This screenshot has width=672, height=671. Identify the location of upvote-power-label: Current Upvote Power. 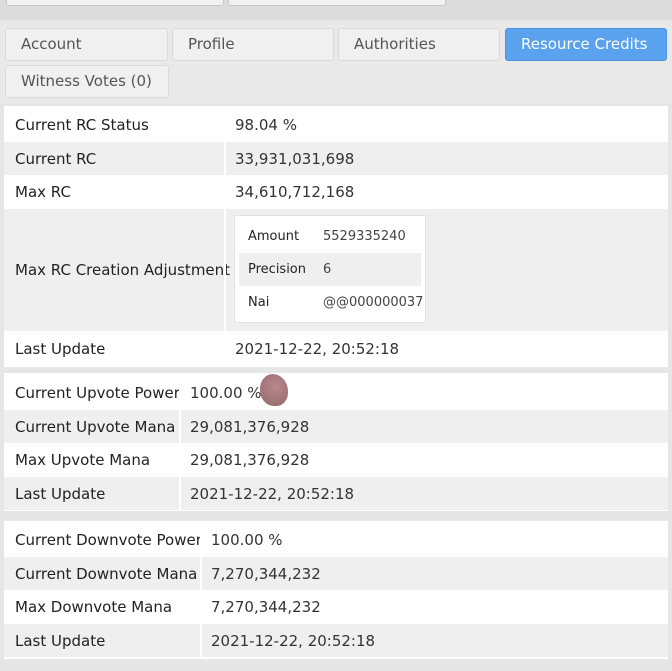
(97, 392).